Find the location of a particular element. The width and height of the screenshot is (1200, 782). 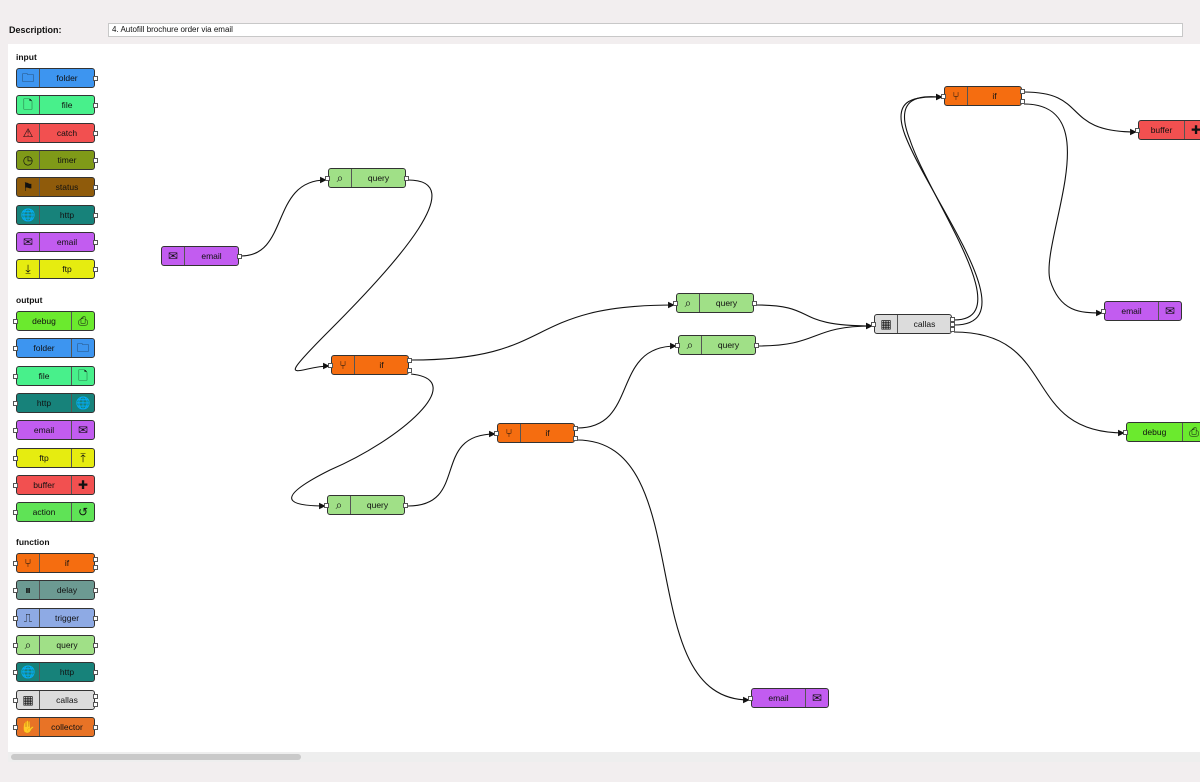

palette-node-trigger: ⎍ trigger is located at coordinates (55, 617).